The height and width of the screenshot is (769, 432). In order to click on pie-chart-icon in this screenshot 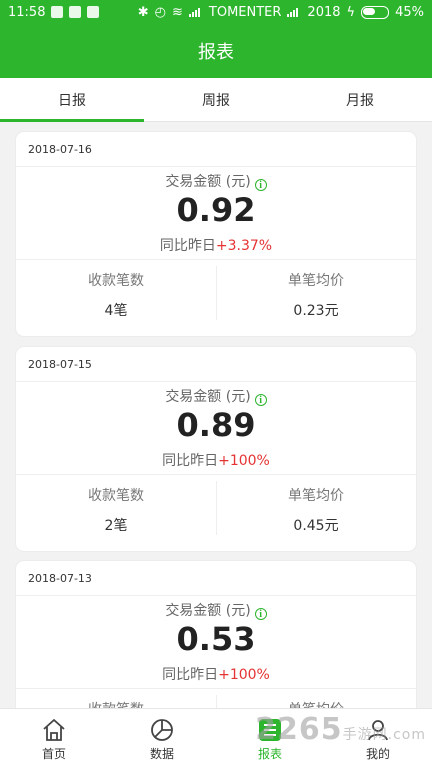, I will do `click(162, 729)`.